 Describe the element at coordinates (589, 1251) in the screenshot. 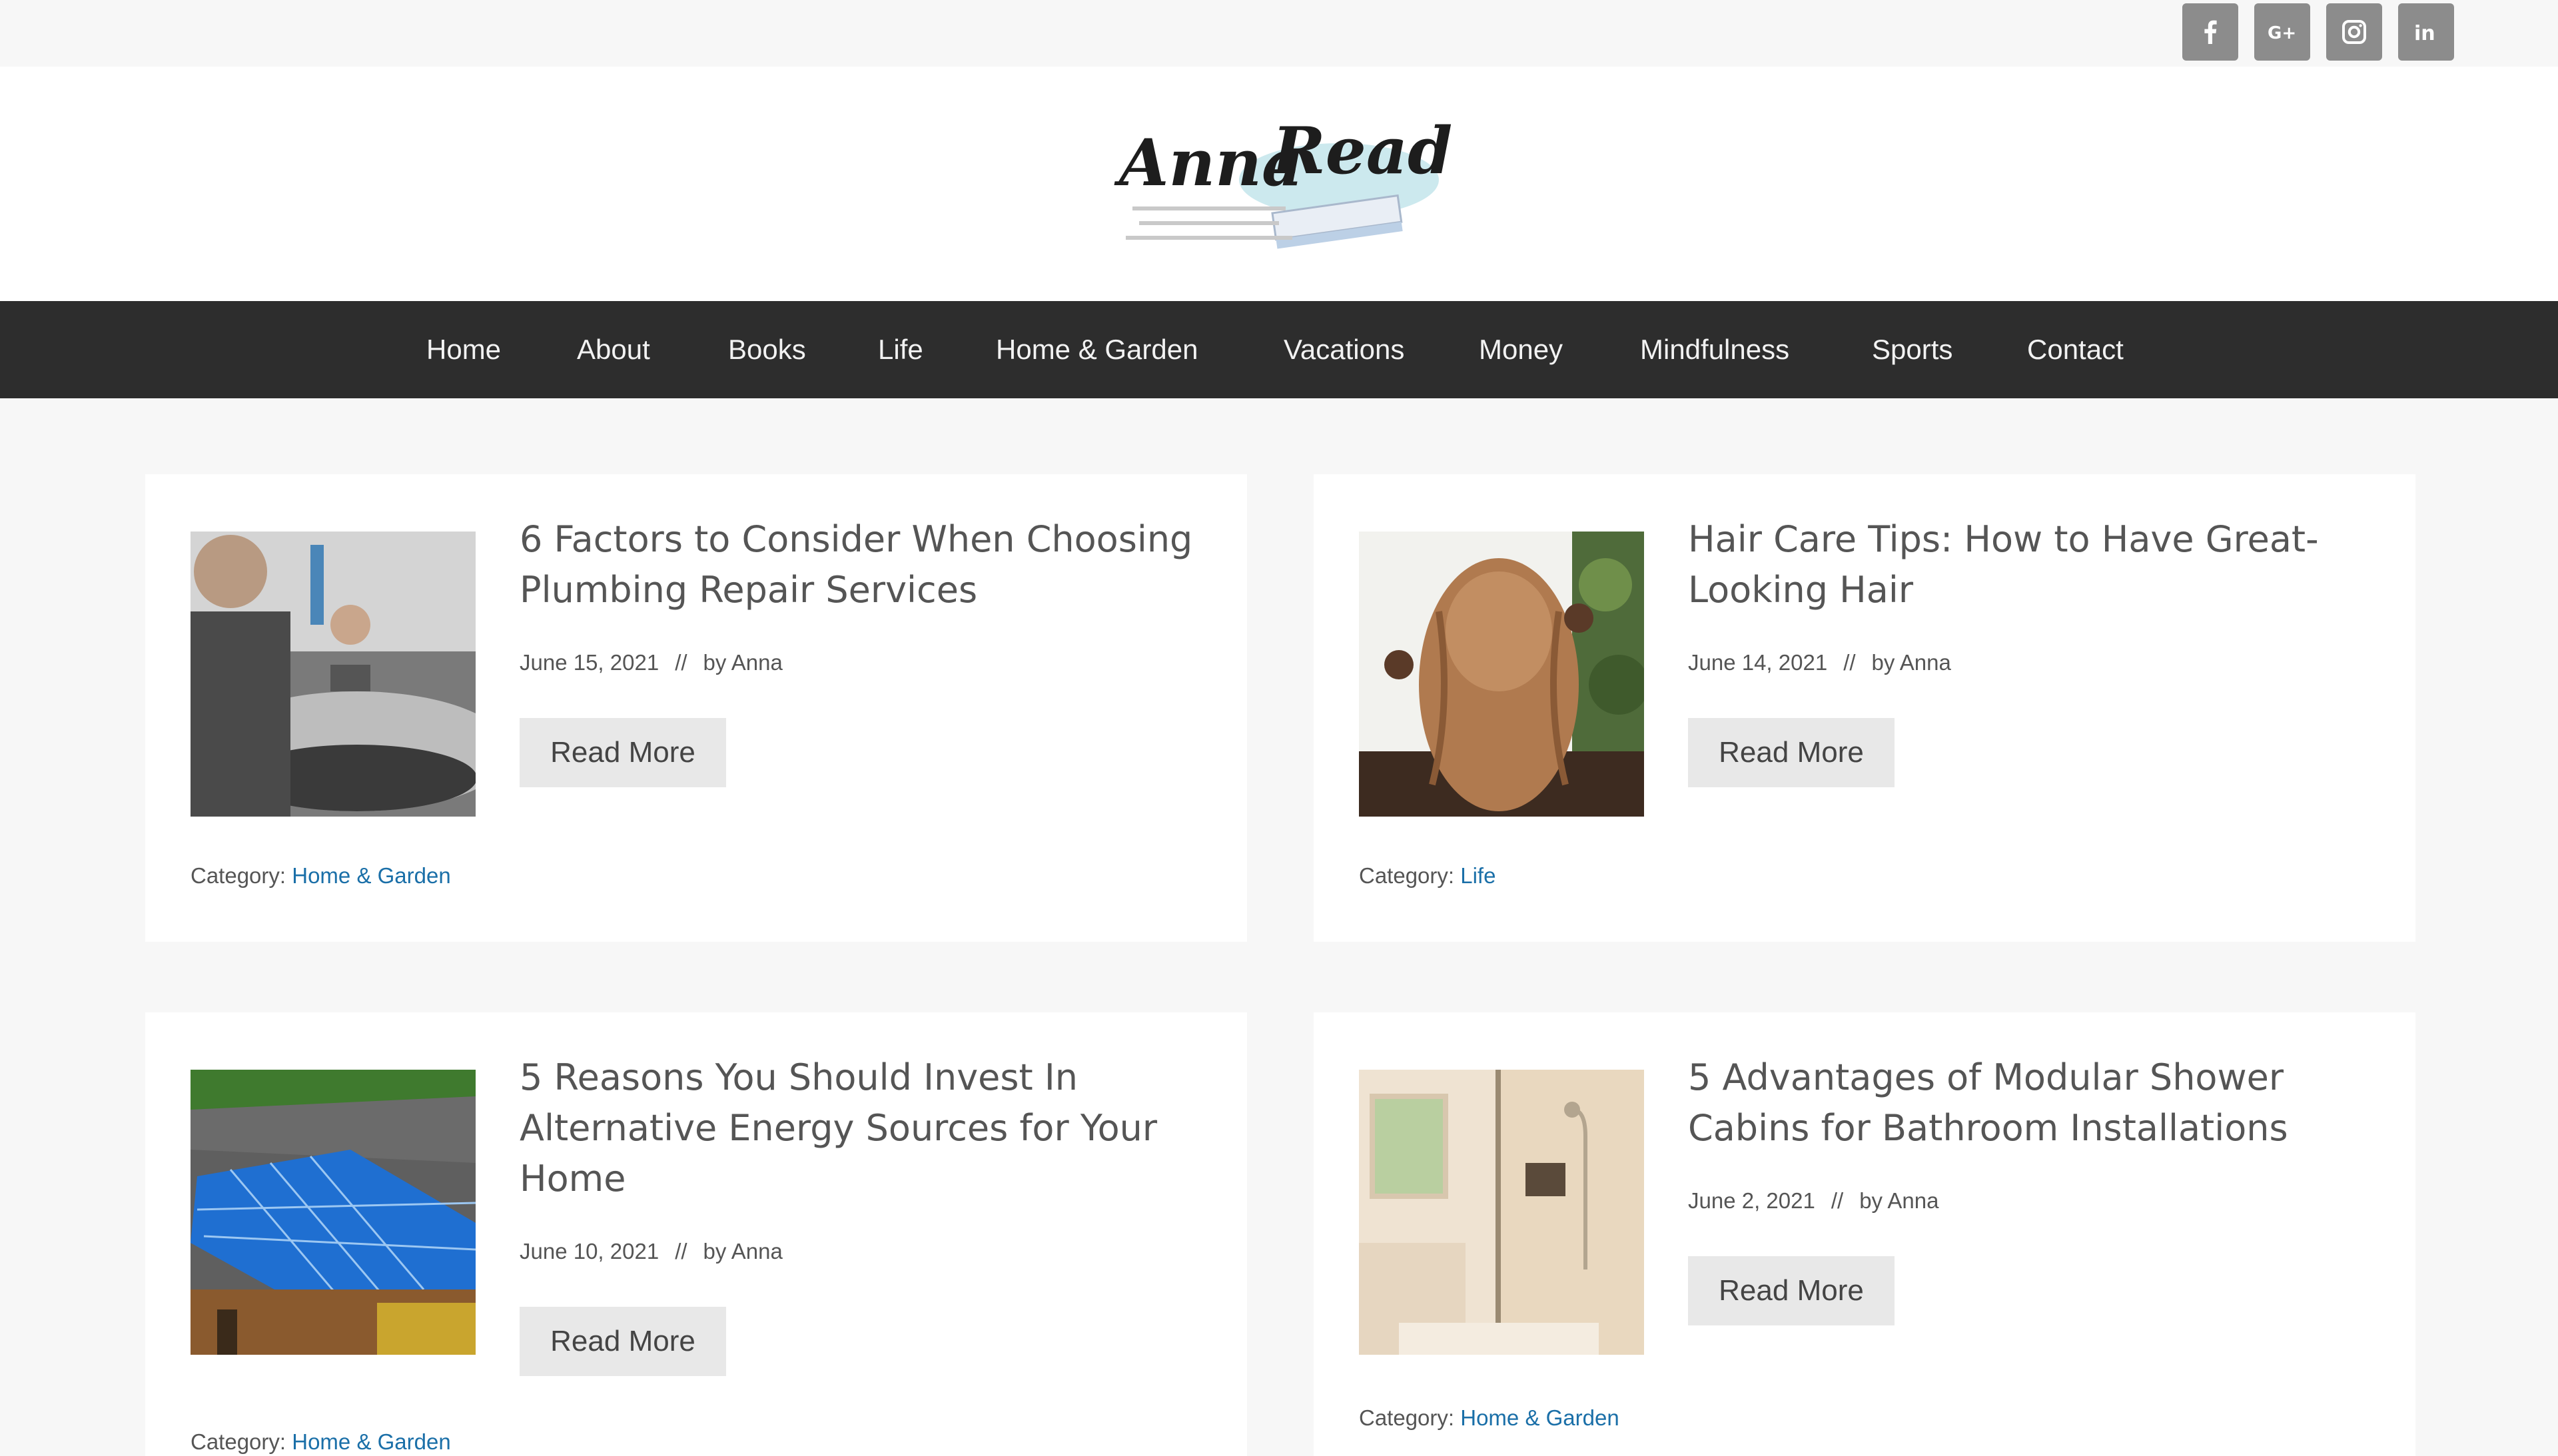

I see `post-date: June 10, 2021` at that location.